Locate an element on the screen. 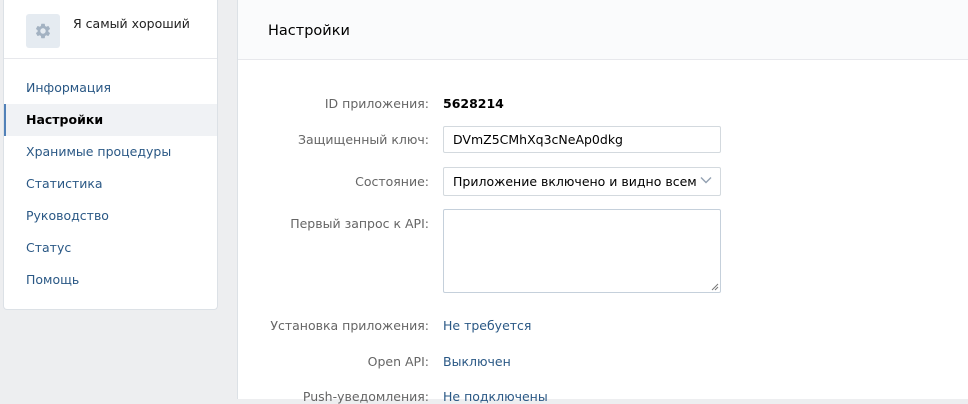 The width and height of the screenshot is (968, 404). page-title: Настройки is located at coordinates (603, 30).